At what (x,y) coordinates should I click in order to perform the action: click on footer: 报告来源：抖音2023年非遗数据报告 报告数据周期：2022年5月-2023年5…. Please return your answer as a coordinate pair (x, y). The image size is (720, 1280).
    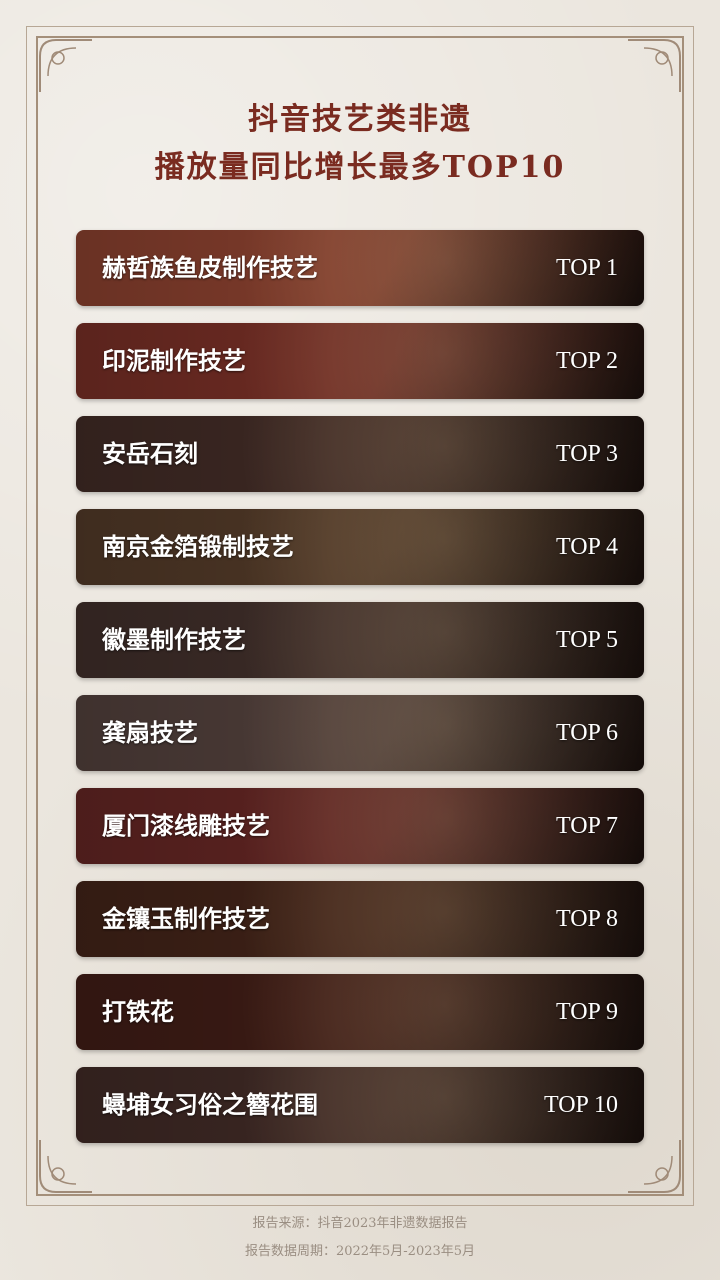
    Looking at the image, I should click on (360, 1238).